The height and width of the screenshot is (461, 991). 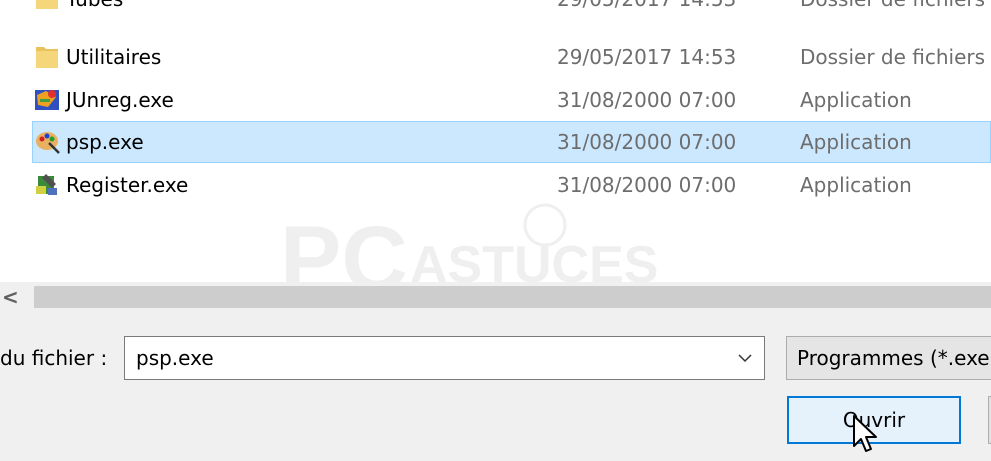 What do you see at coordinates (444, 358) in the screenshot?
I see `filename-combobox: psp.exe` at bounding box center [444, 358].